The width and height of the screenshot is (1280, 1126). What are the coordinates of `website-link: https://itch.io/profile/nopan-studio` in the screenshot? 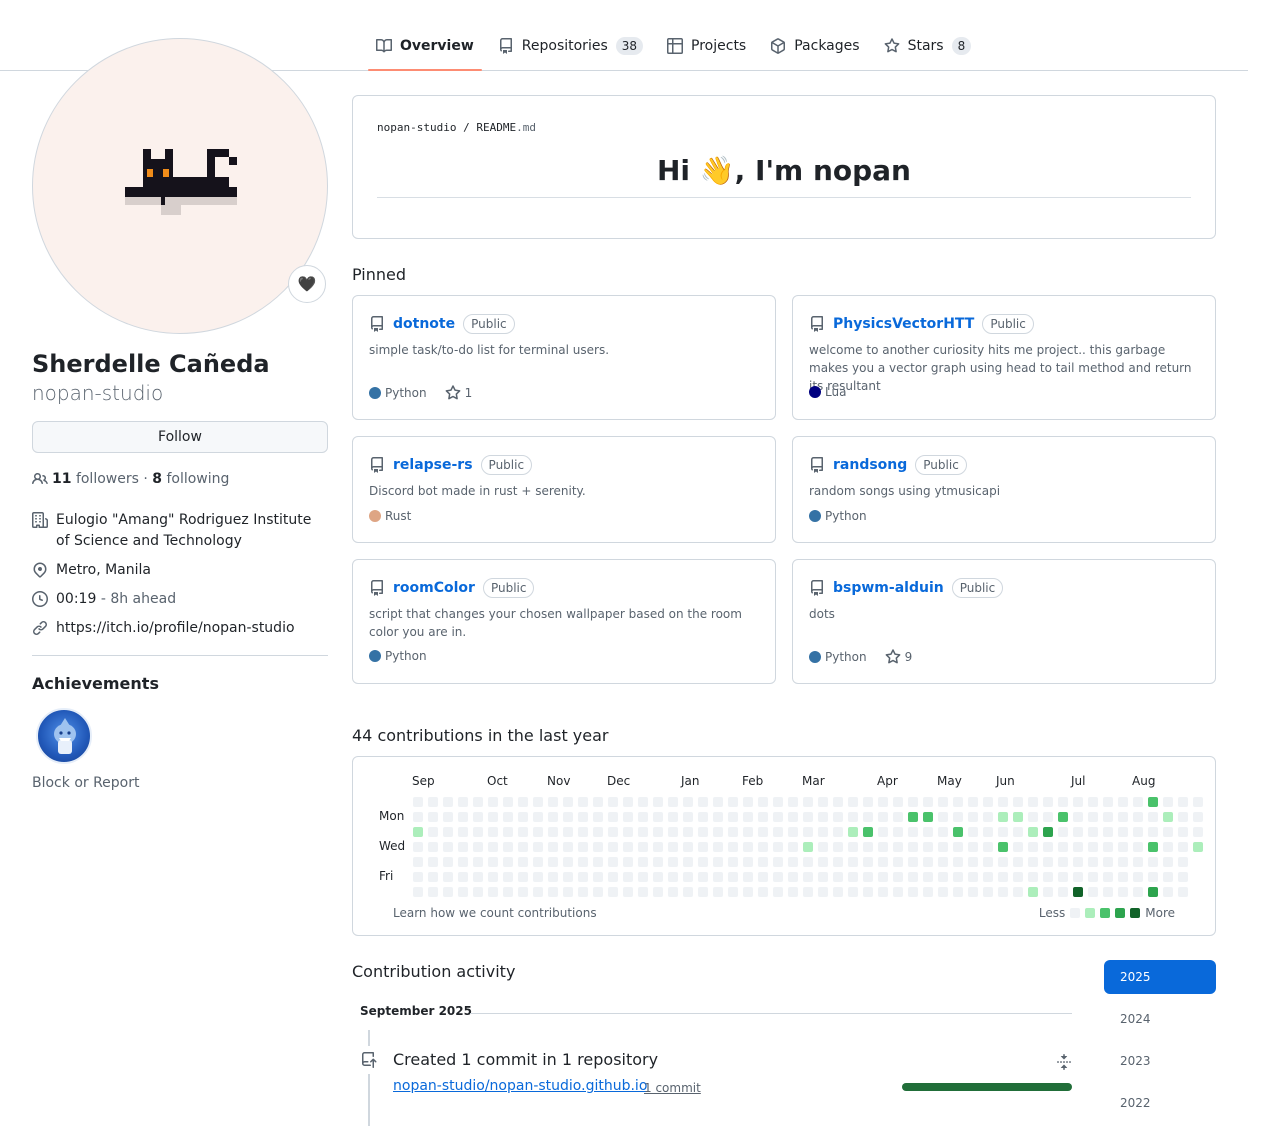 It's located at (175, 628).